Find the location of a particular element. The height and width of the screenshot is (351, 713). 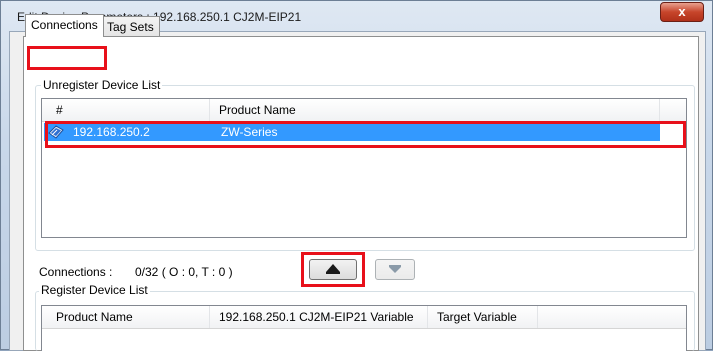

column-header-target-variable: Target Variable is located at coordinates (477, 317).